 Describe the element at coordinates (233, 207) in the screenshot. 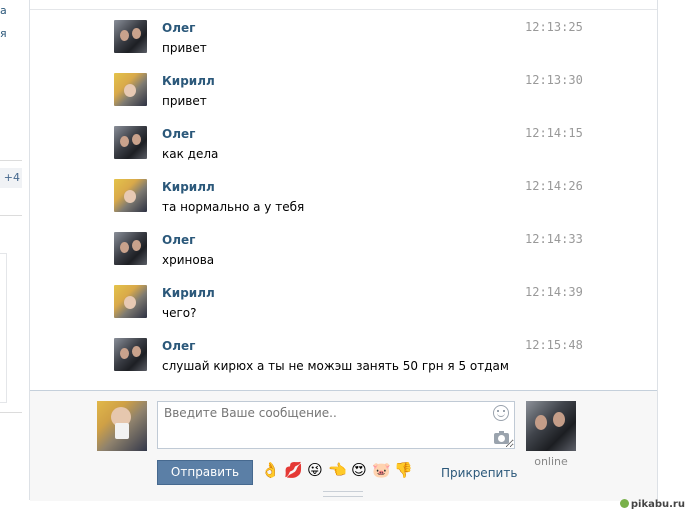

I see `message-text: та нормально а у тебя` at that location.